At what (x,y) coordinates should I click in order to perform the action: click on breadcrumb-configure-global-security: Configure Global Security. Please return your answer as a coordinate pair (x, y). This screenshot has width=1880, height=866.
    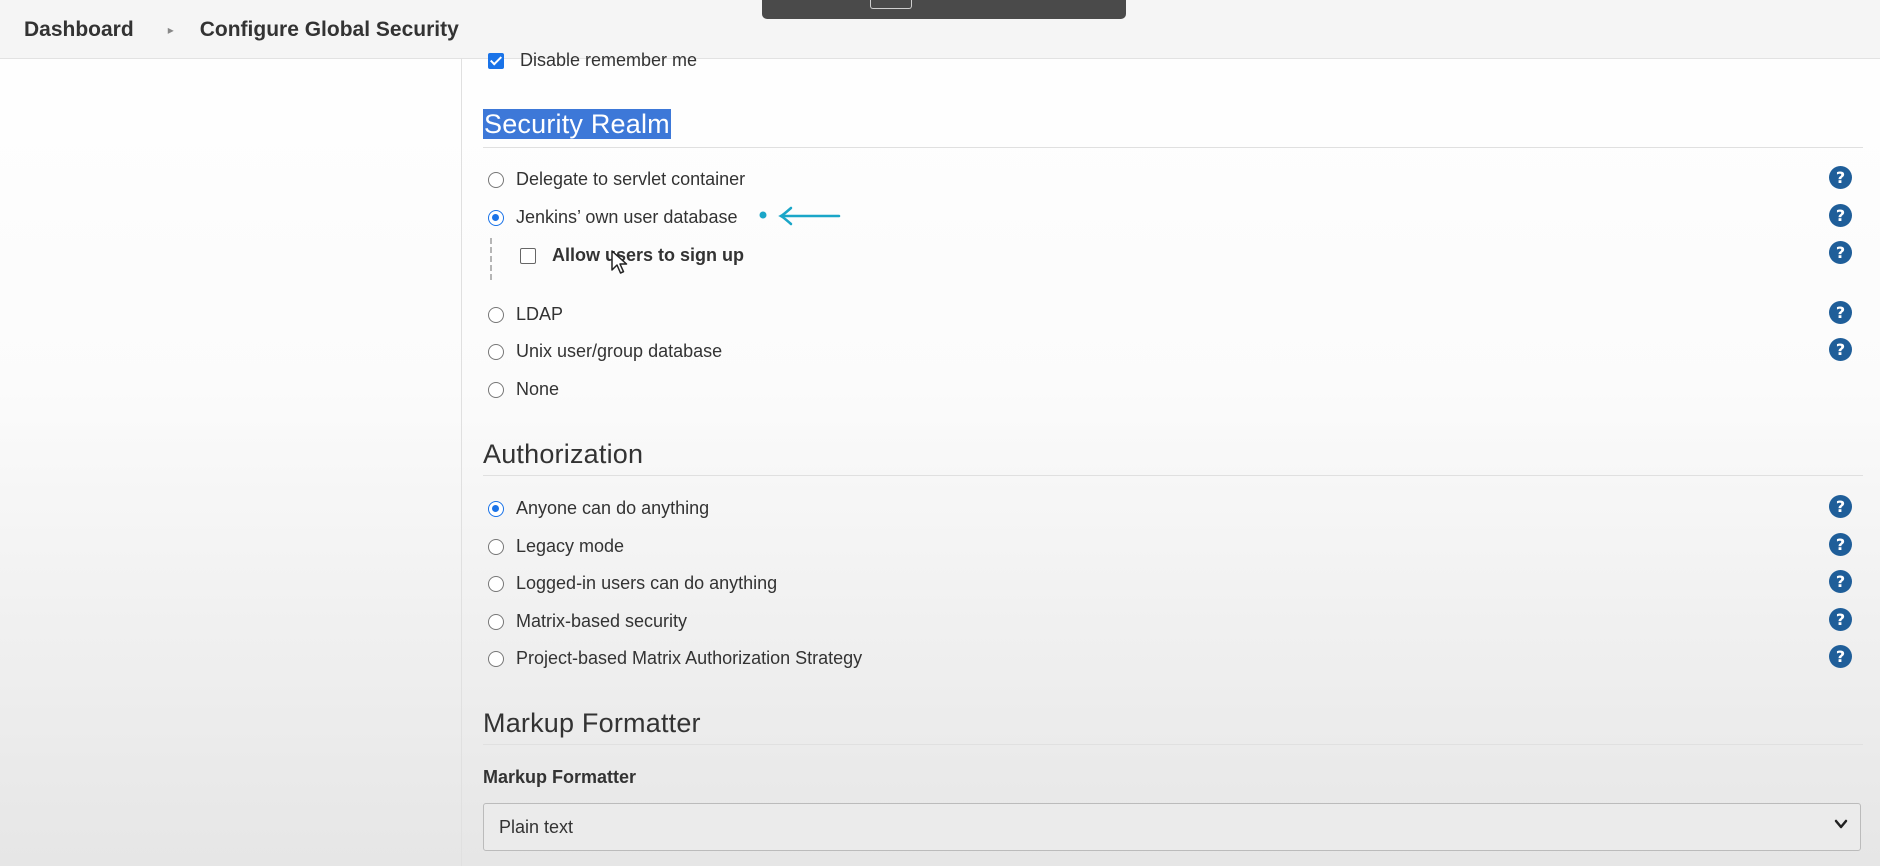
    Looking at the image, I should click on (329, 30).